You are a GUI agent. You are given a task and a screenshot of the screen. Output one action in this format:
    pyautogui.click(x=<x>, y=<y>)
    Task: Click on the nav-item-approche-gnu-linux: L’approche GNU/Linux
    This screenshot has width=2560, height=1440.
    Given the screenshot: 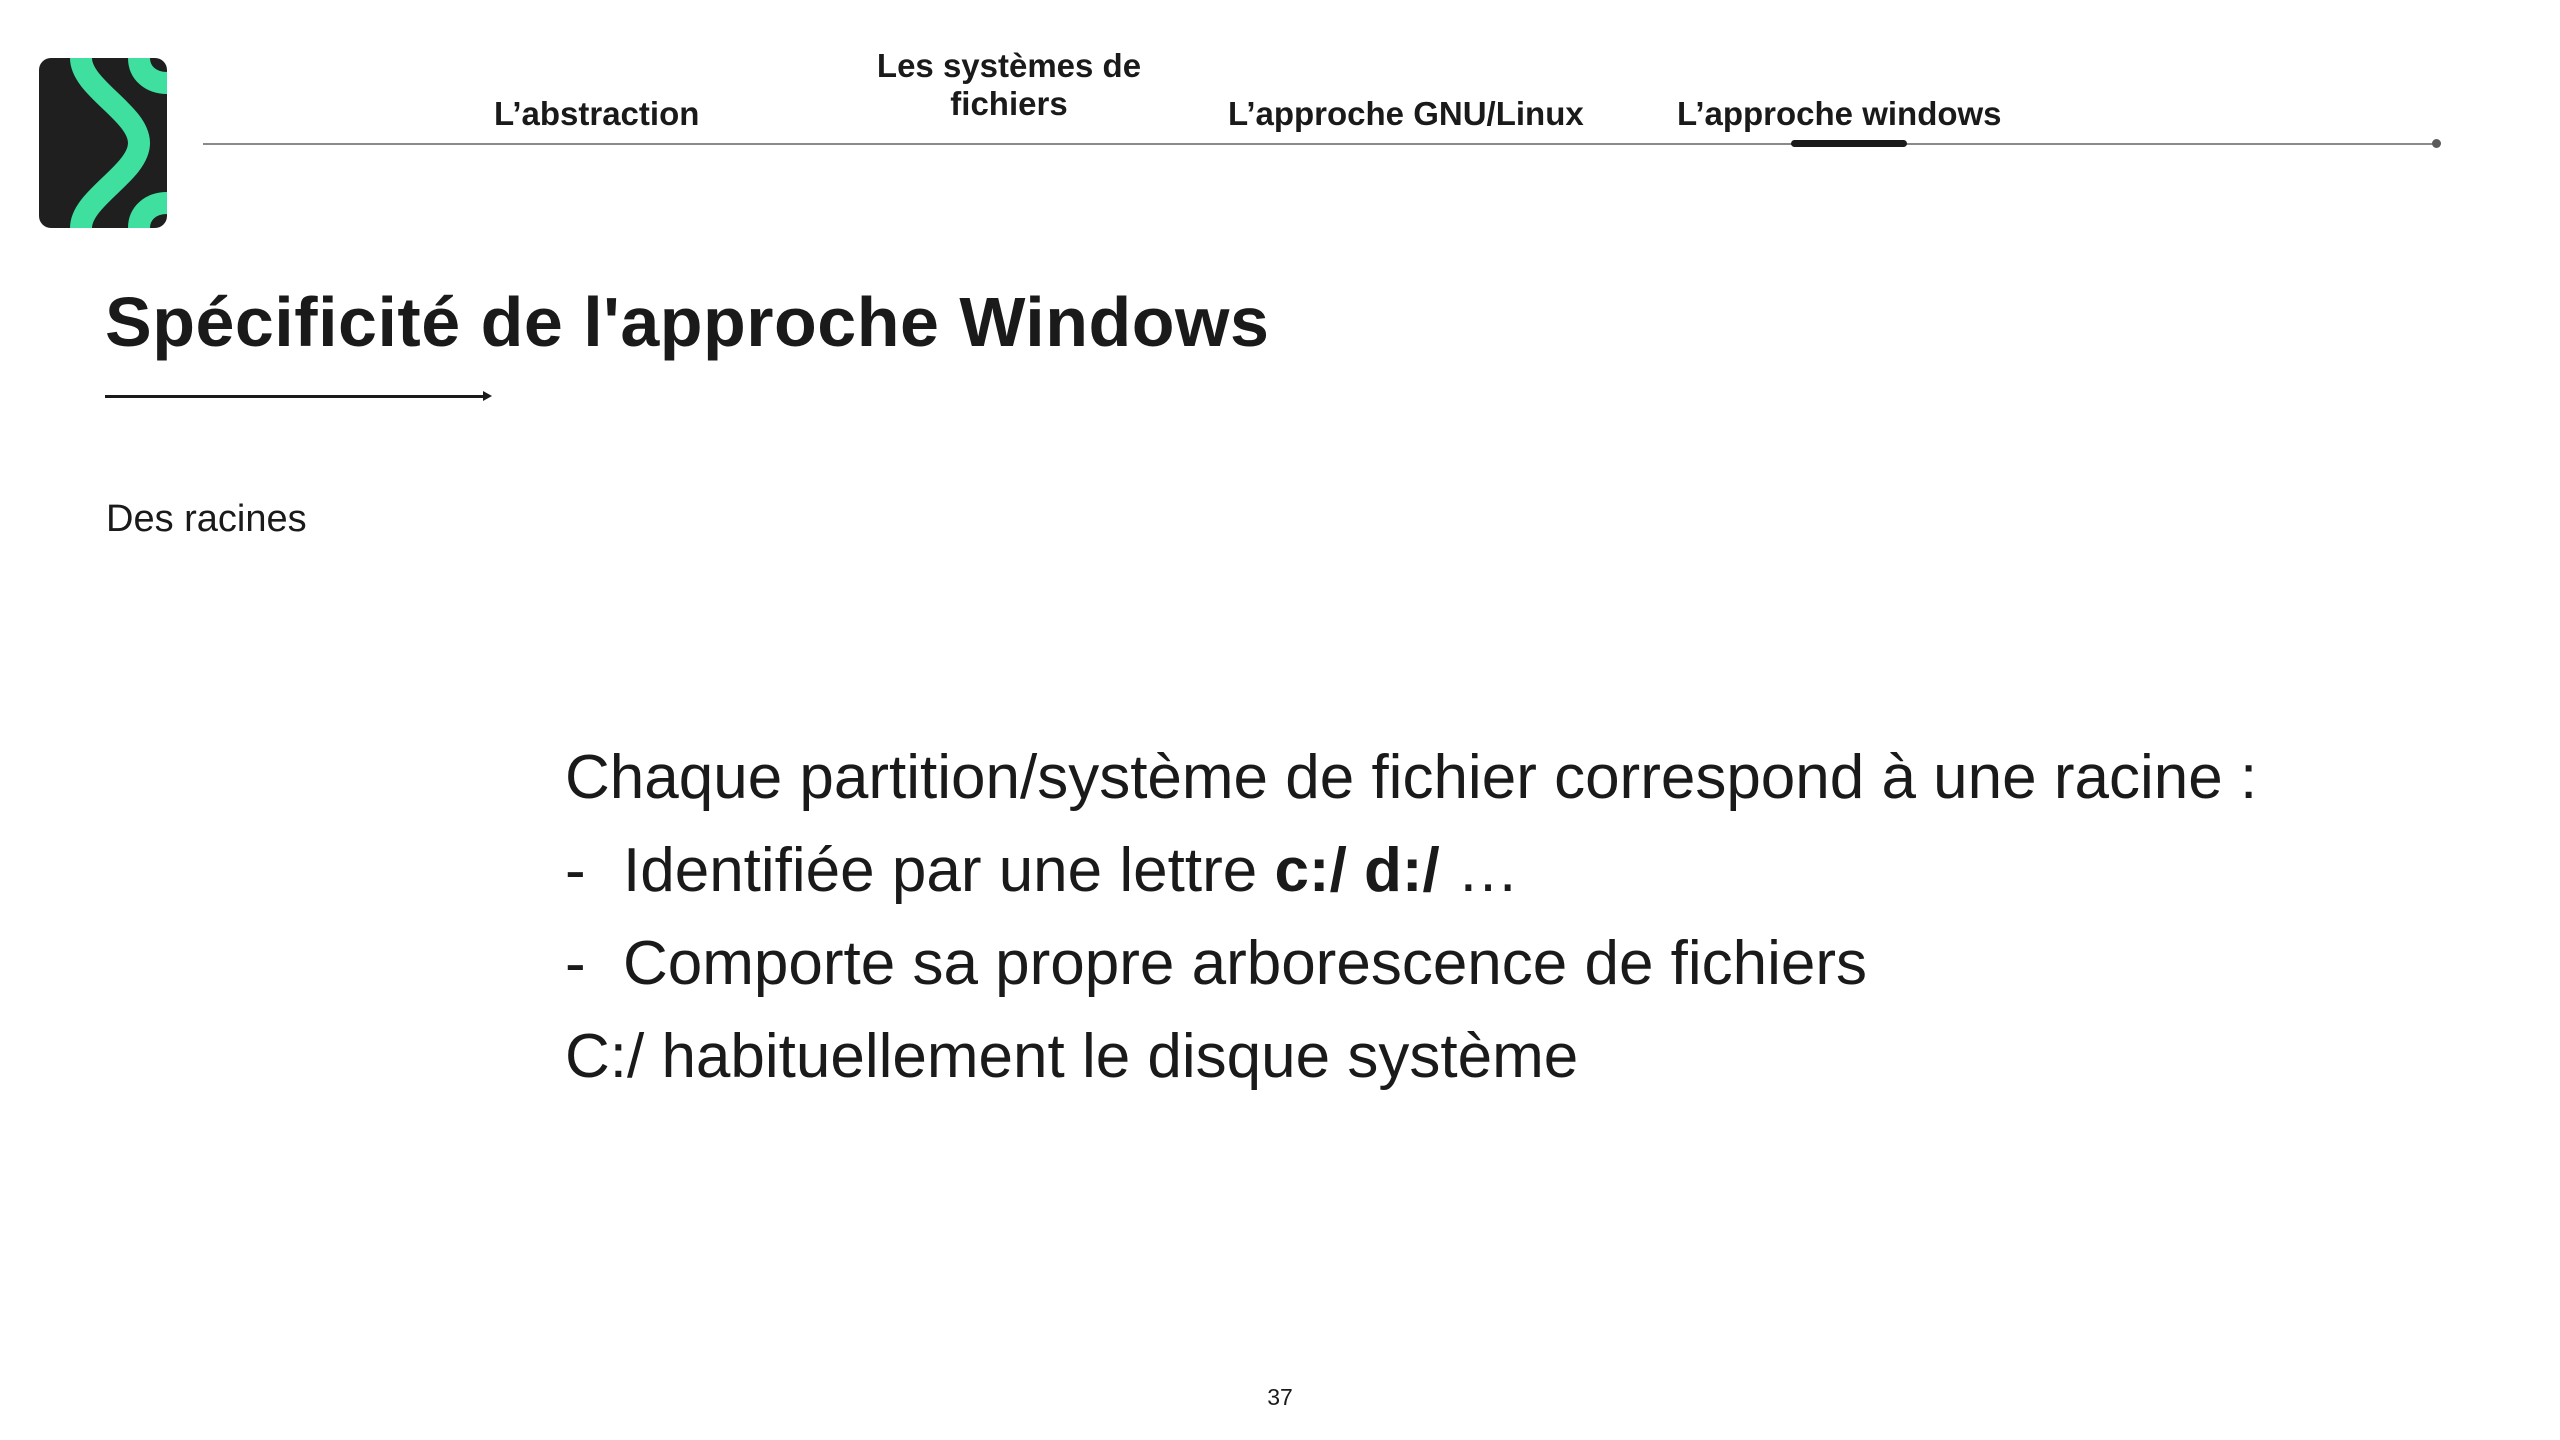 What is the action you would take?
    pyautogui.click(x=1406, y=114)
    